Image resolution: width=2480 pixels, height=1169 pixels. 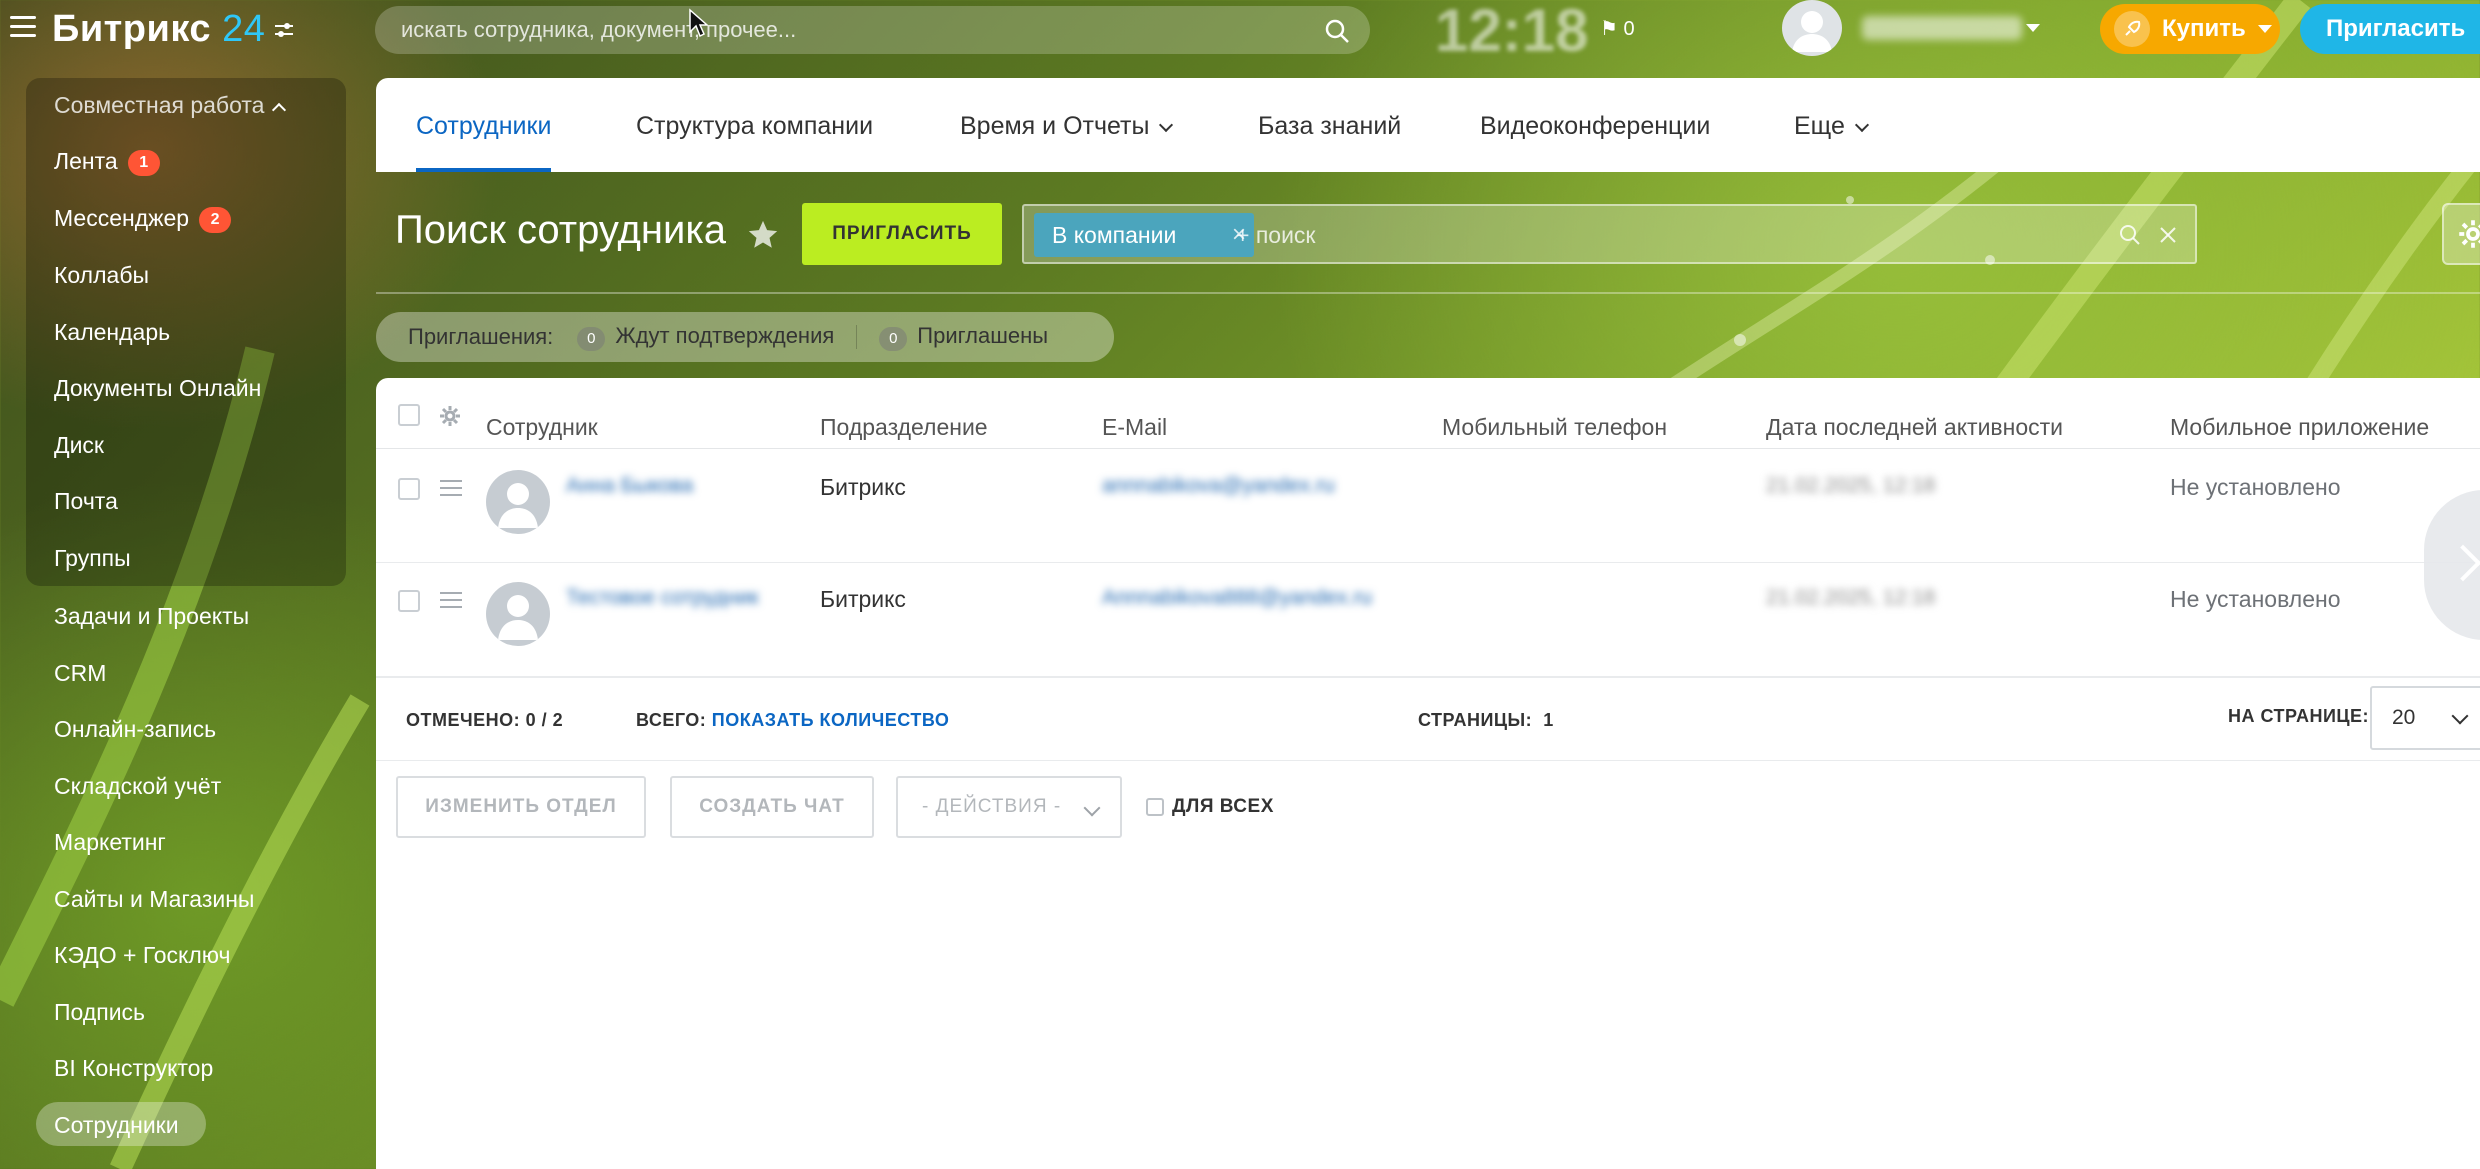 What do you see at coordinates (107, 163) in the screenshot?
I see `sidebar-item-feed: Лента 1` at bounding box center [107, 163].